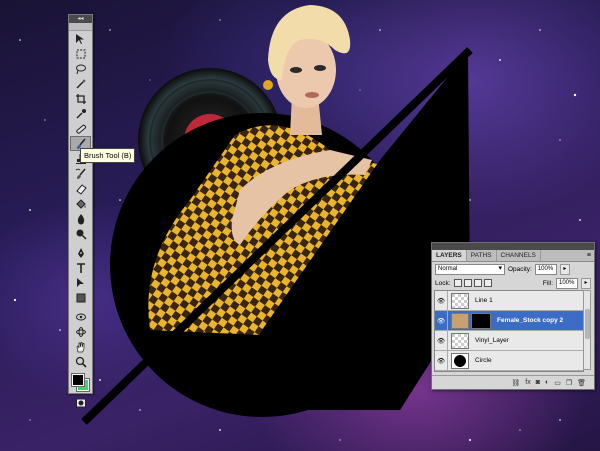 The height and width of the screenshot is (451, 600). I want to click on layer-row-selected: 👁 Female_Stock copy 2, so click(509, 321).